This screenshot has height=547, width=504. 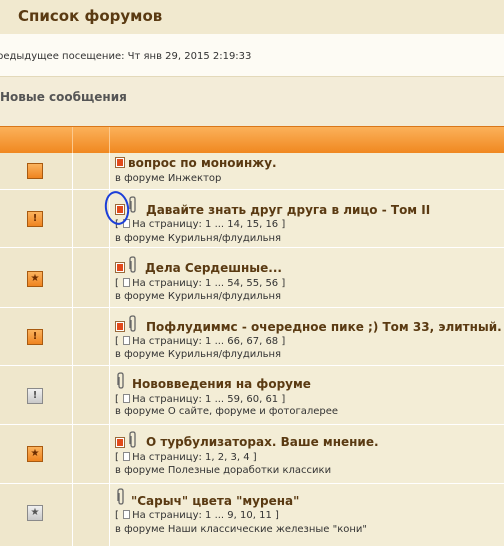 What do you see at coordinates (90, 16) in the screenshot?
I see `page-title: Список форумов` at bounding box center [90, 16].